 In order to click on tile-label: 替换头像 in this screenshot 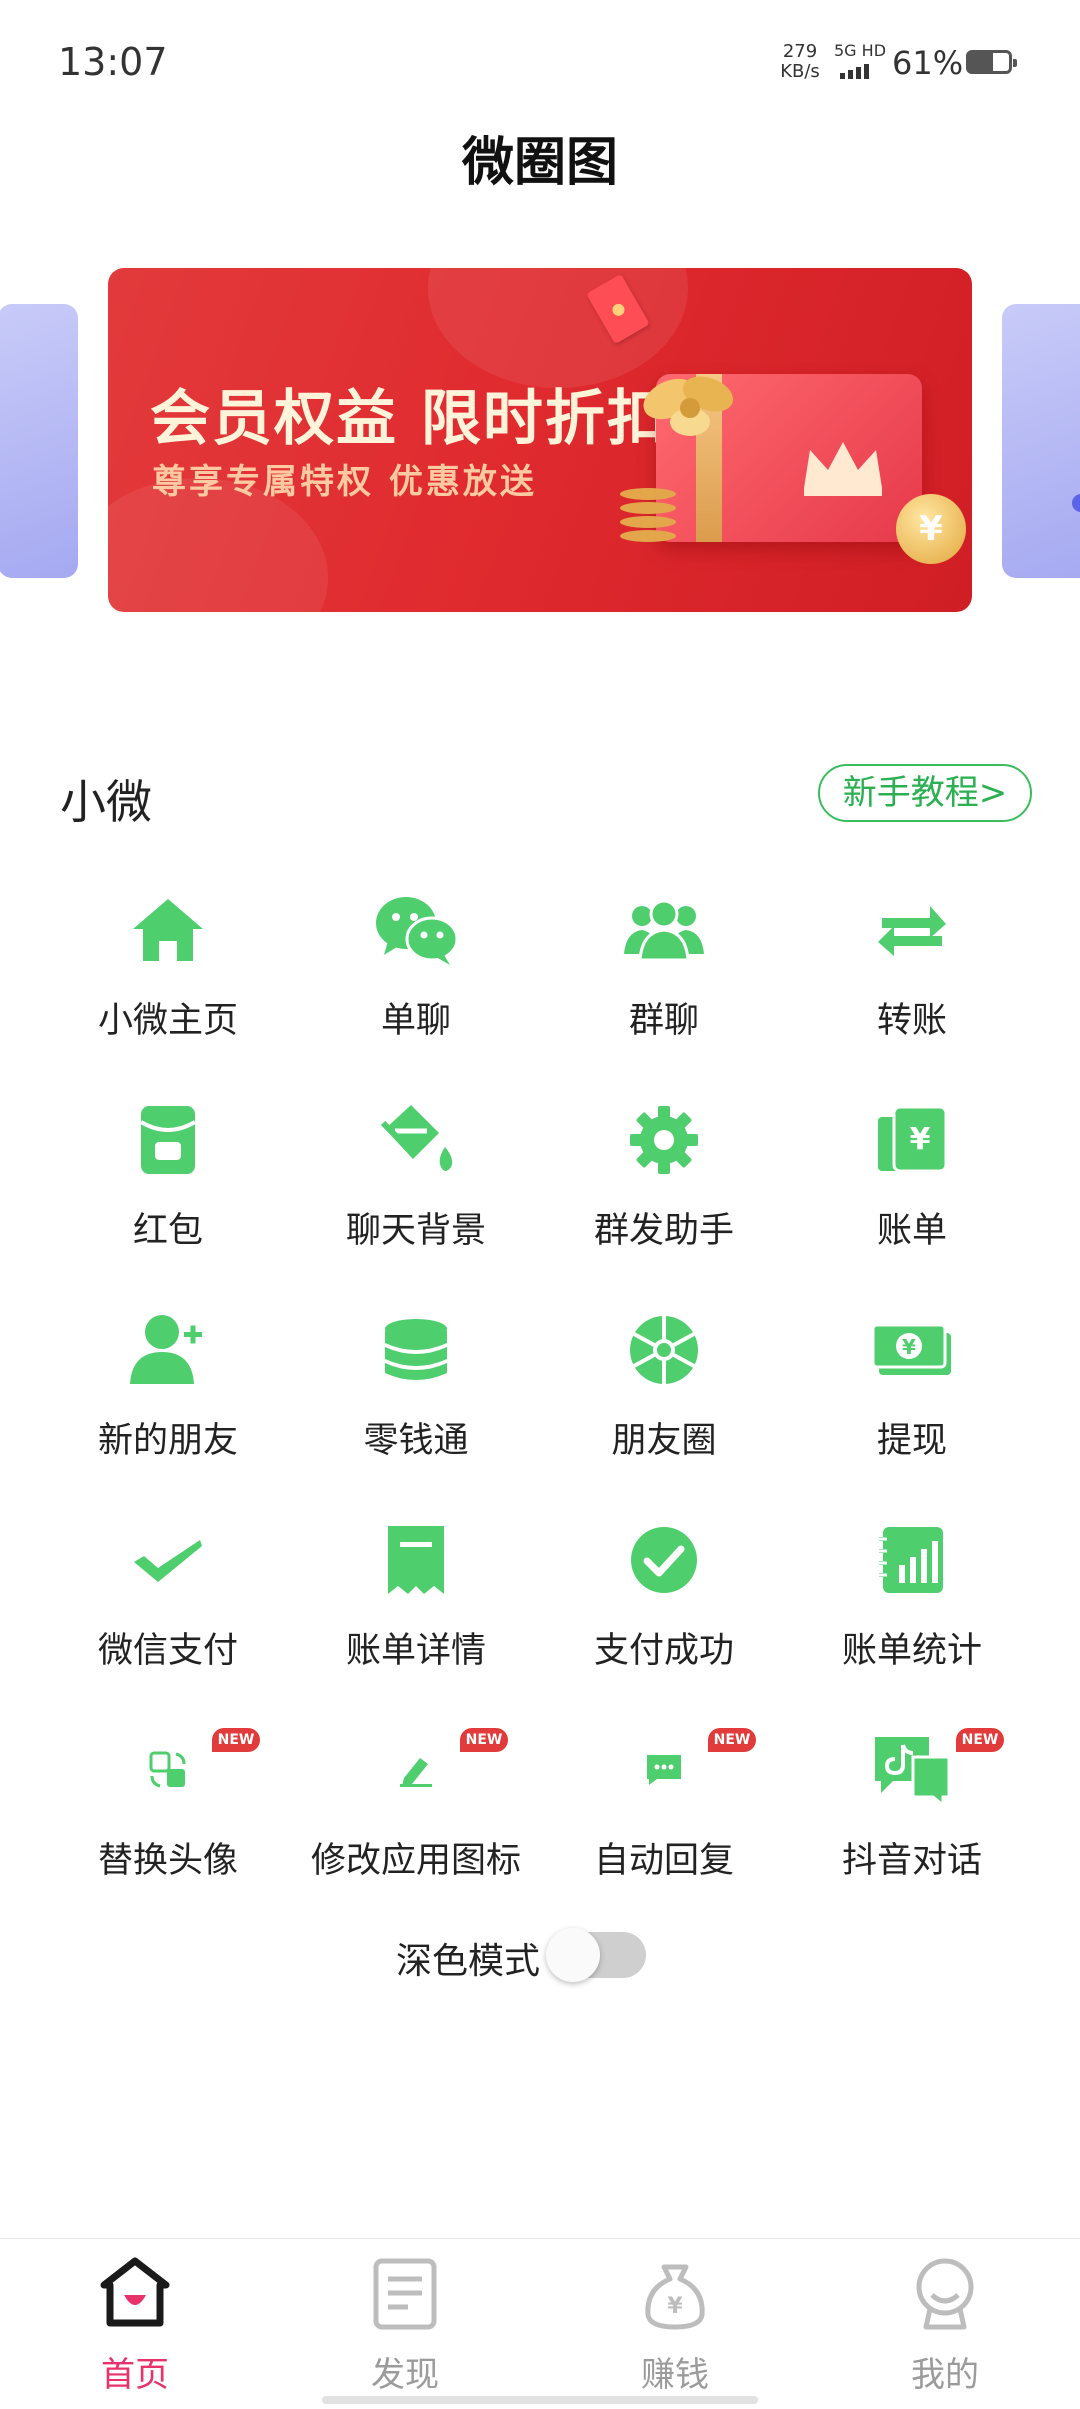, I will do `click(167, 1861)`.